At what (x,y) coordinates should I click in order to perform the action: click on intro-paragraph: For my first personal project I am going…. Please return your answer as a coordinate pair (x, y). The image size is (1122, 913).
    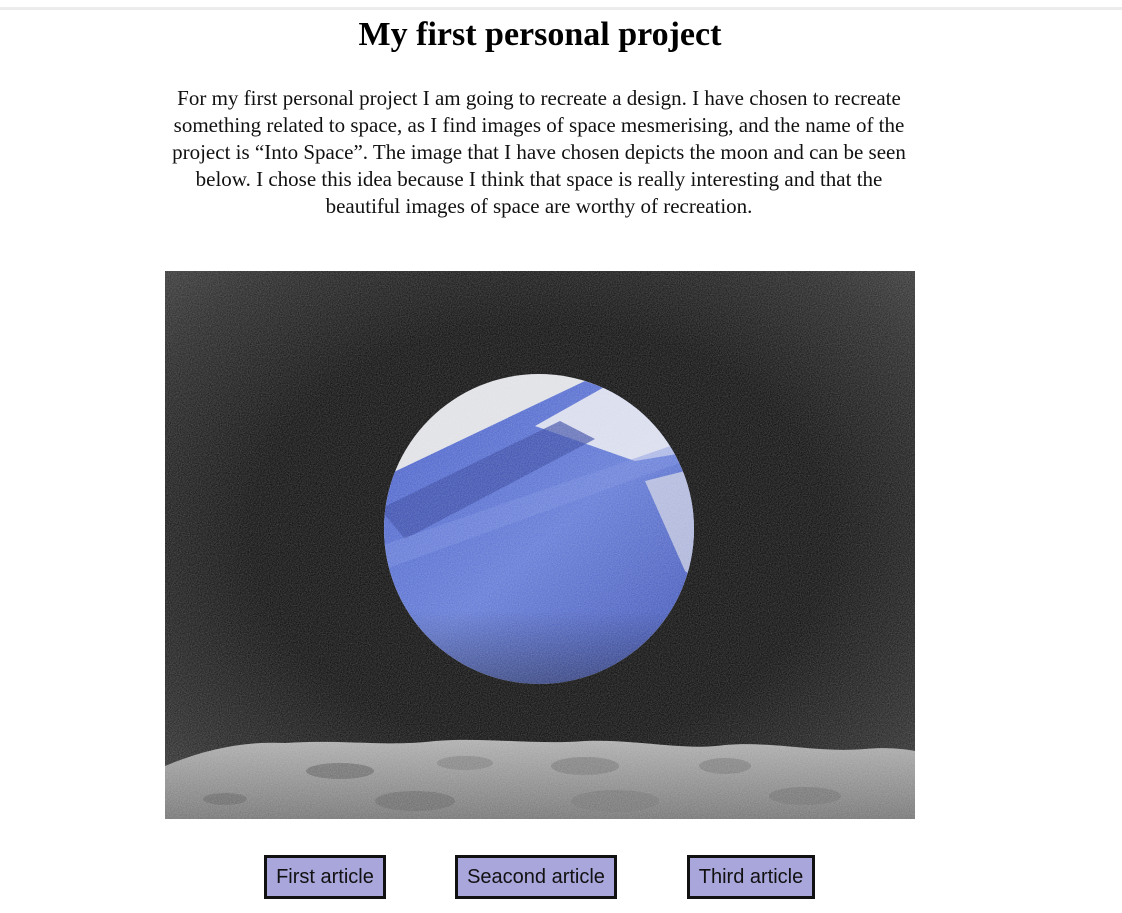
    Looking at the image, I should click on (539, 152).